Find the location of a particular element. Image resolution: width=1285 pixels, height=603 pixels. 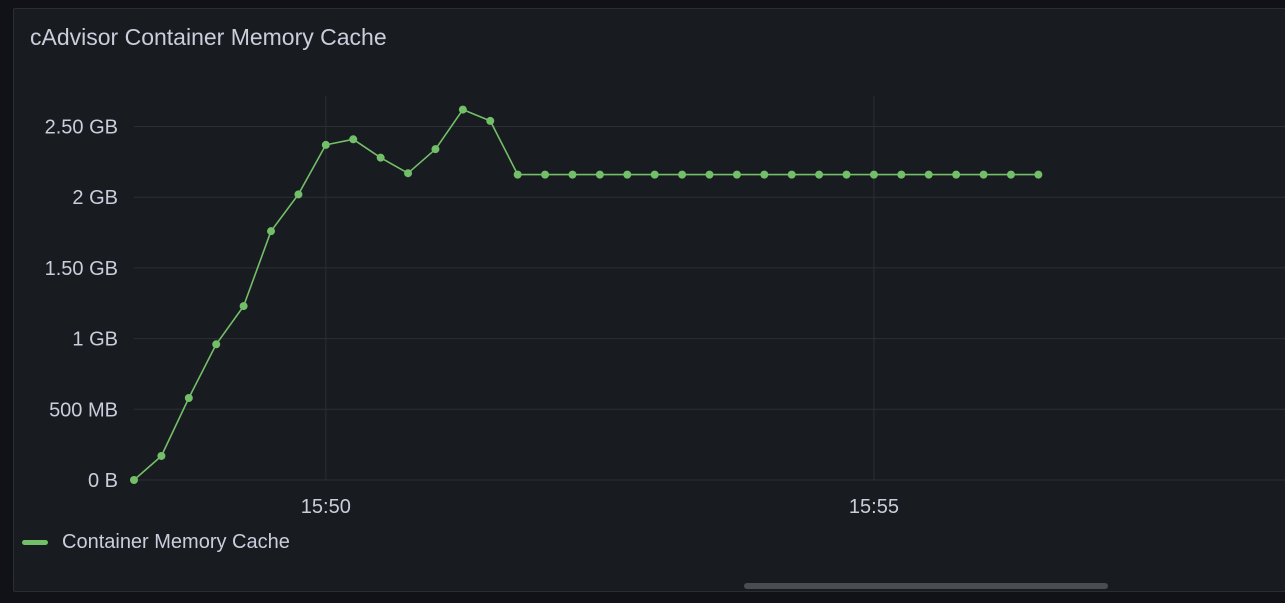

y-axis-ticks: 0 B 500 MB 1 GB 1.50 GB 2 GB 2.50 GB is located at coordinates (81, 304).